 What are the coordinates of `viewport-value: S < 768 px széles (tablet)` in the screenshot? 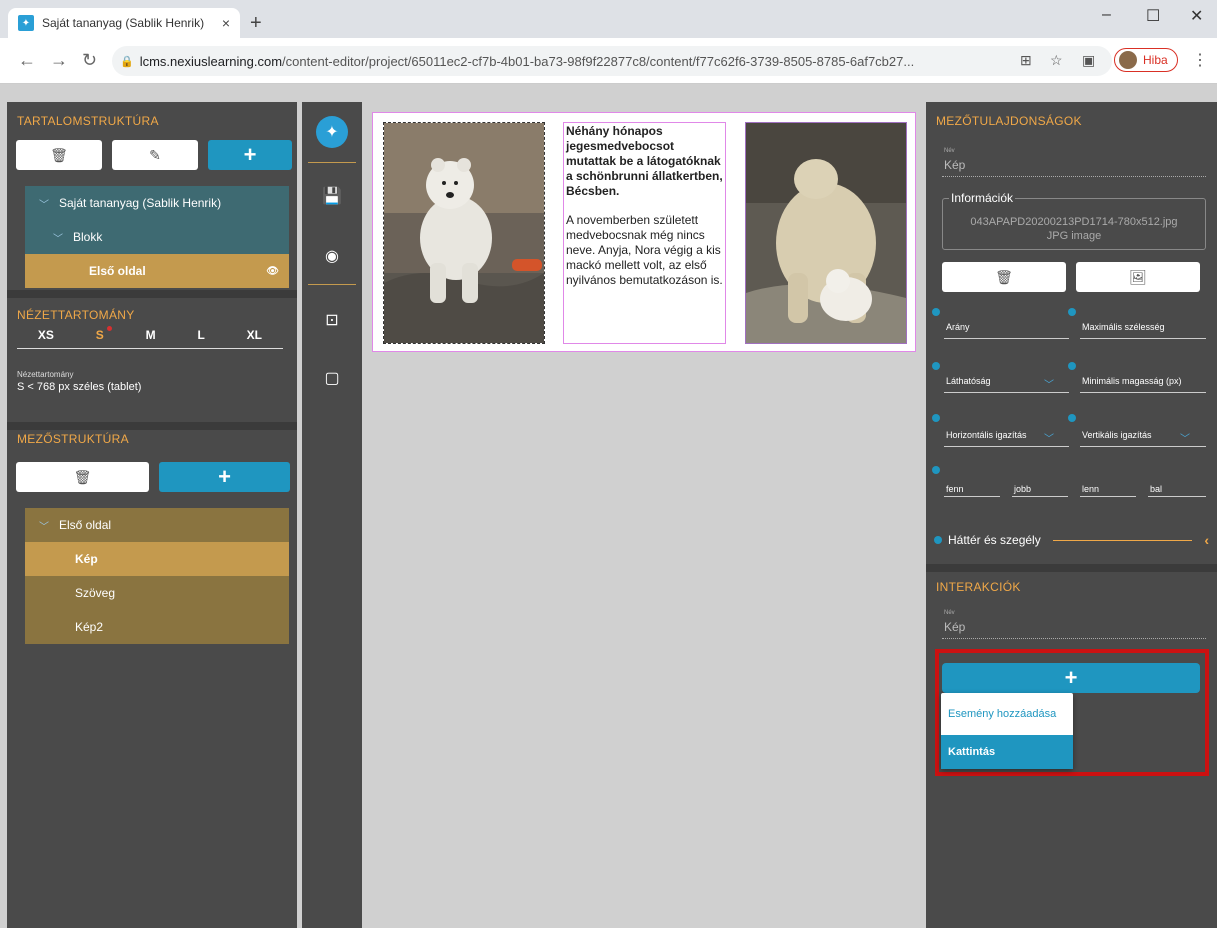 It's located at (79, 387).